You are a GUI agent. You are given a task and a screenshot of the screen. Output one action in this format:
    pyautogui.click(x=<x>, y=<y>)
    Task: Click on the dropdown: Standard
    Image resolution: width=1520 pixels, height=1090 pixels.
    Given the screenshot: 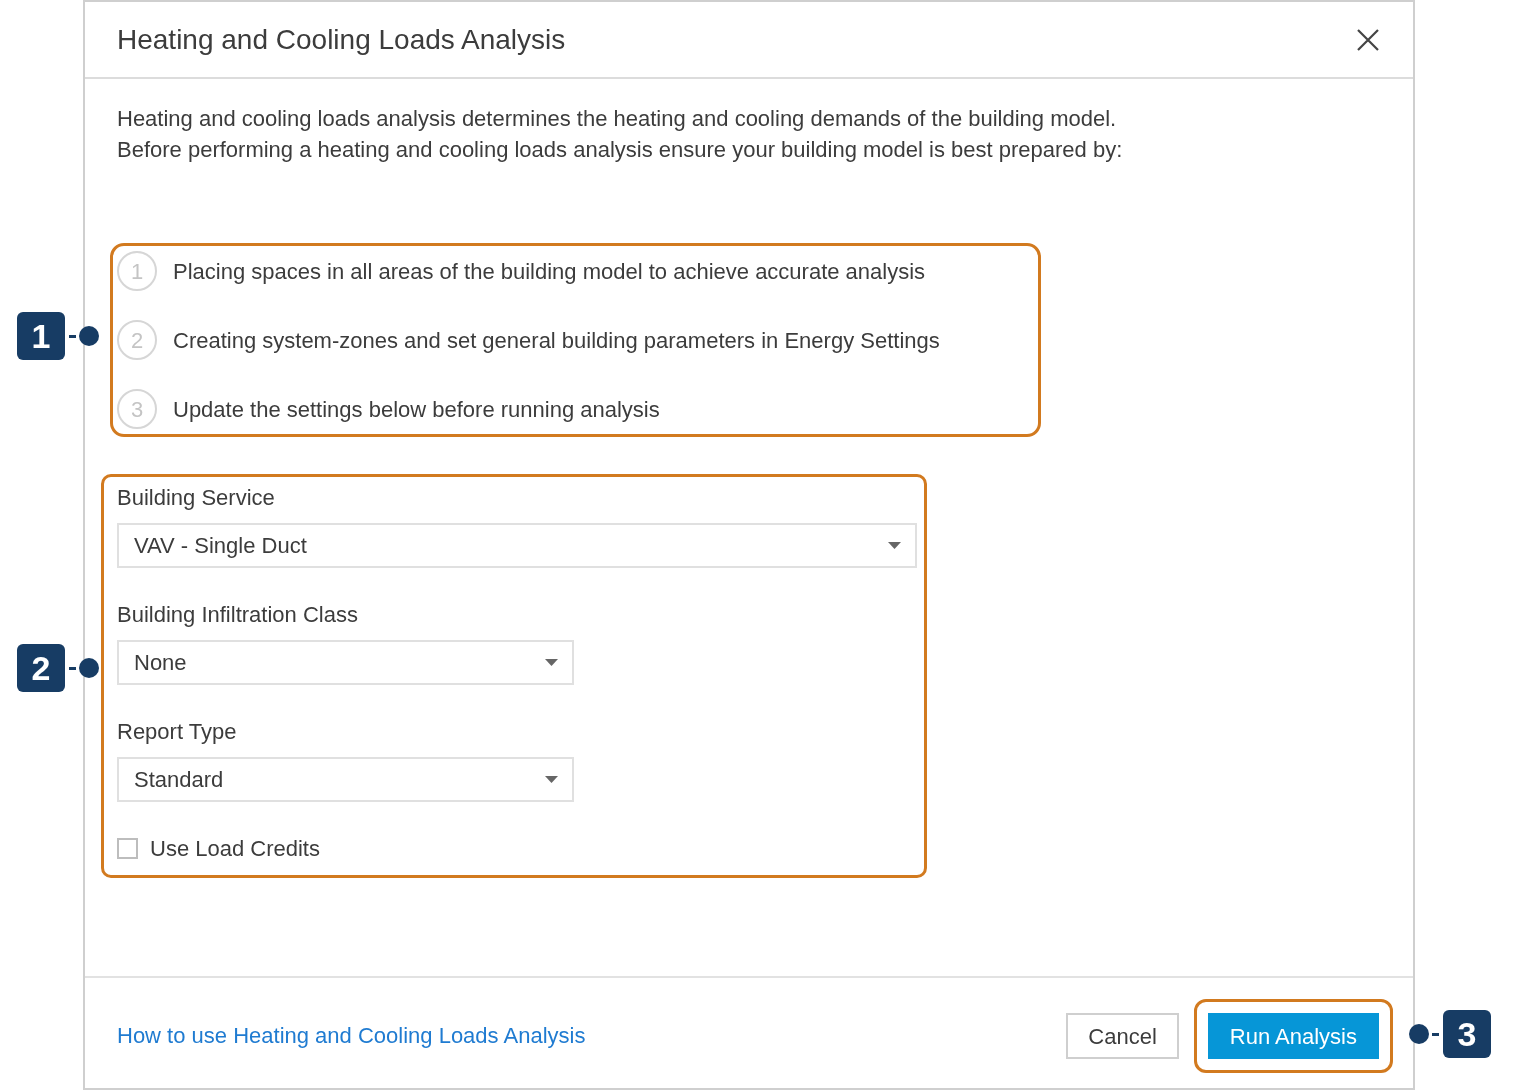 What is the action you would take?
    pyautogui.click(x=345, y=779)
    